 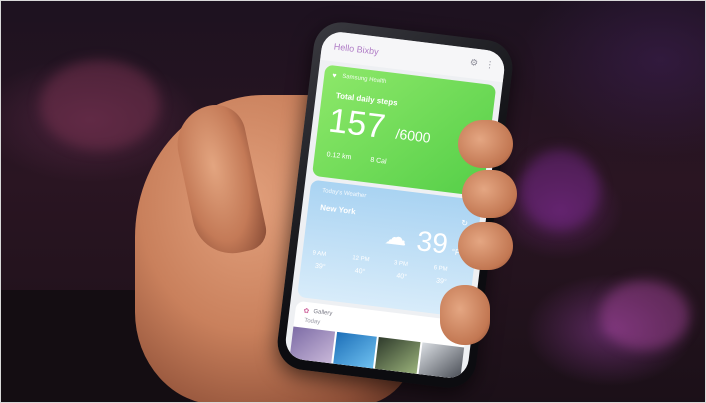 What do you see at coordinates (334, 76) in the screenshot?
I see `walk-icon: ♥` at bounding box center [334, 76].